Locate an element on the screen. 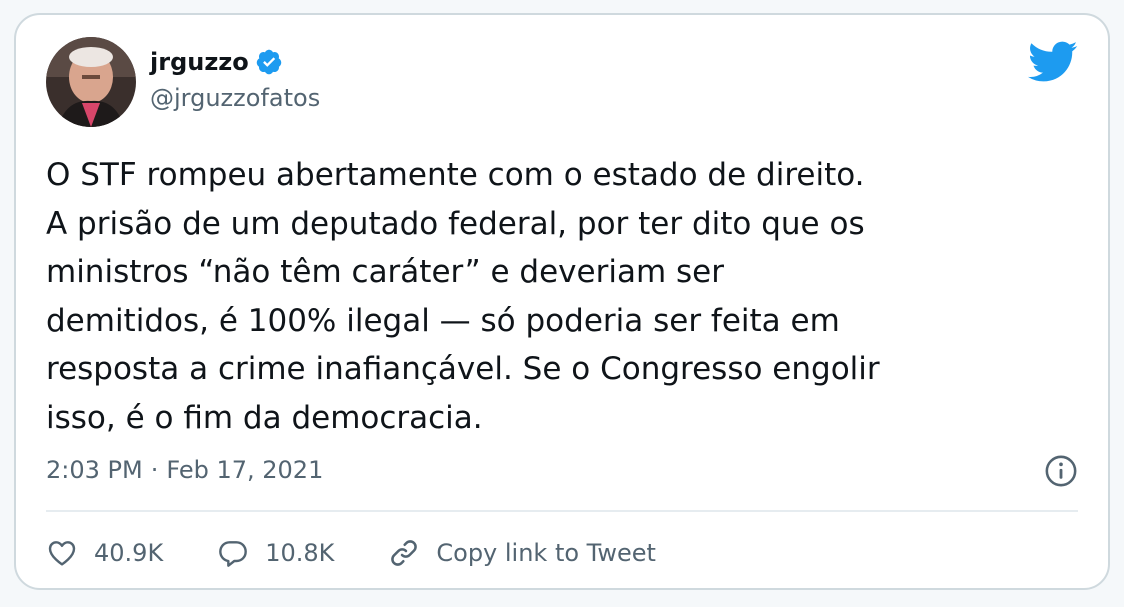 Image resolution: width=1124 pixels, height=607 pixels. copy-link-label: Copy link to Tweet is located at coordinates (546, 553).